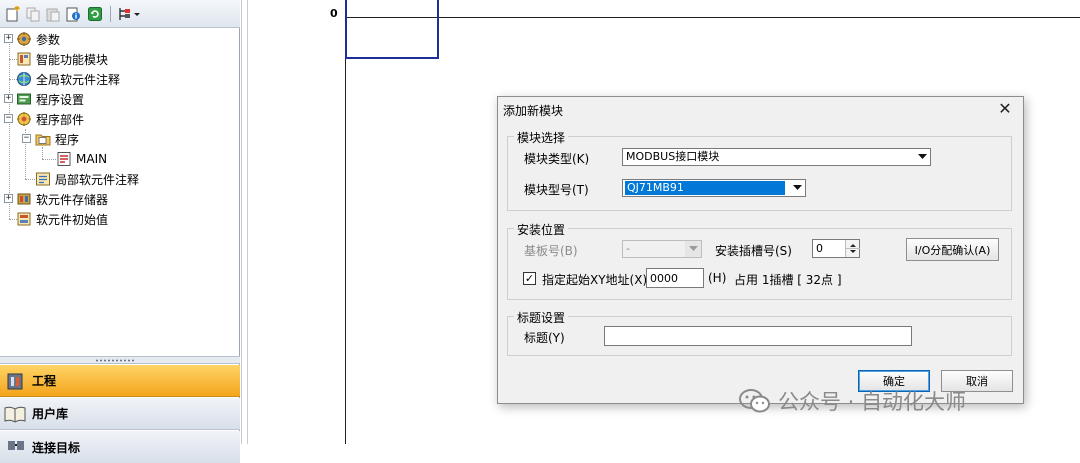 The height and width of the screenshot is (463, 1080). I want to click on tree-item-local-comment: 局部软元件注释, so click(87, 179).